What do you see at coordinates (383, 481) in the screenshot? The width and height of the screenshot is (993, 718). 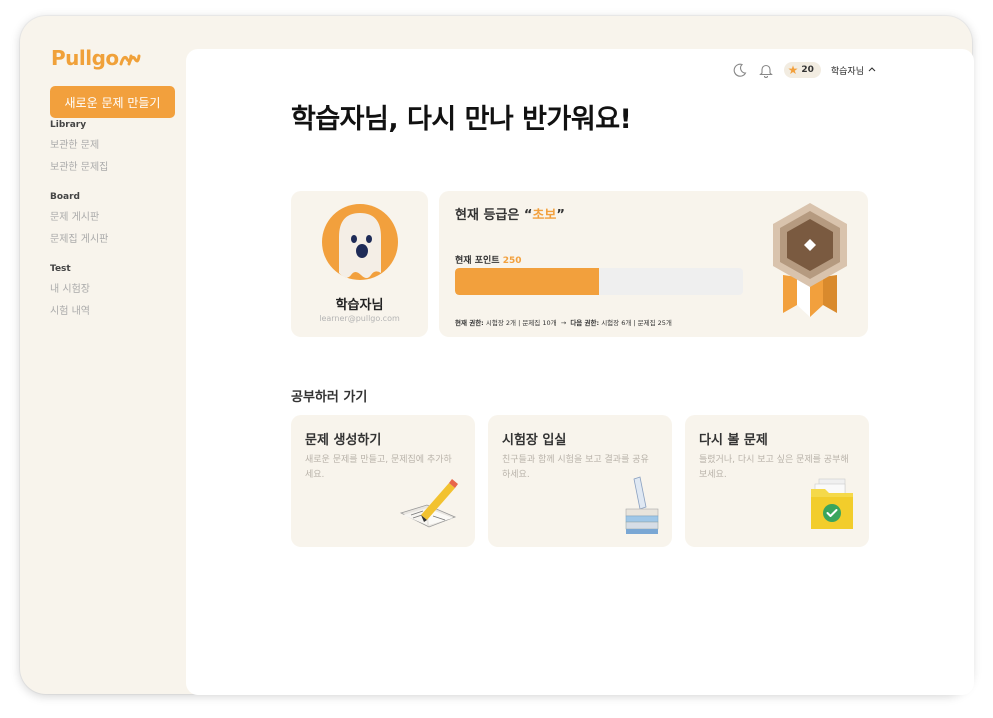 I see `create-problem-card: 문제 생성하기 새로운 문제를 만들고, 문제집에 추가하세요.` at bounding box center [383, 481].